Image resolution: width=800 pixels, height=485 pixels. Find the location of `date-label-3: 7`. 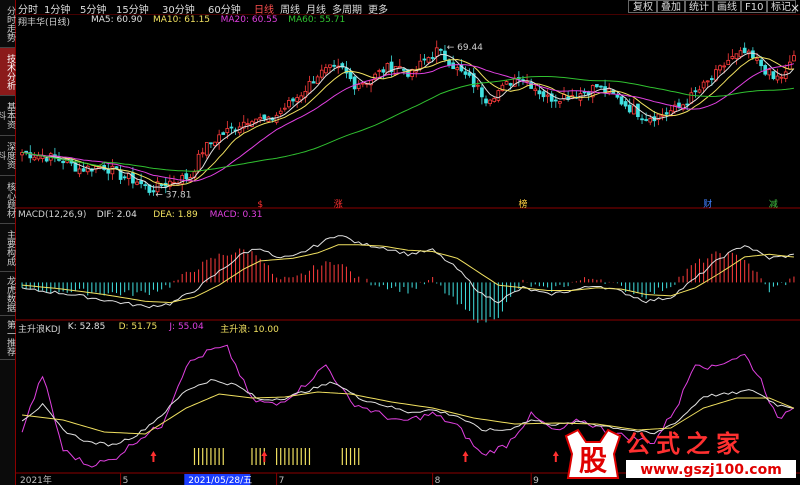

date-label-3: 7 is located at coordinates (282, 480).